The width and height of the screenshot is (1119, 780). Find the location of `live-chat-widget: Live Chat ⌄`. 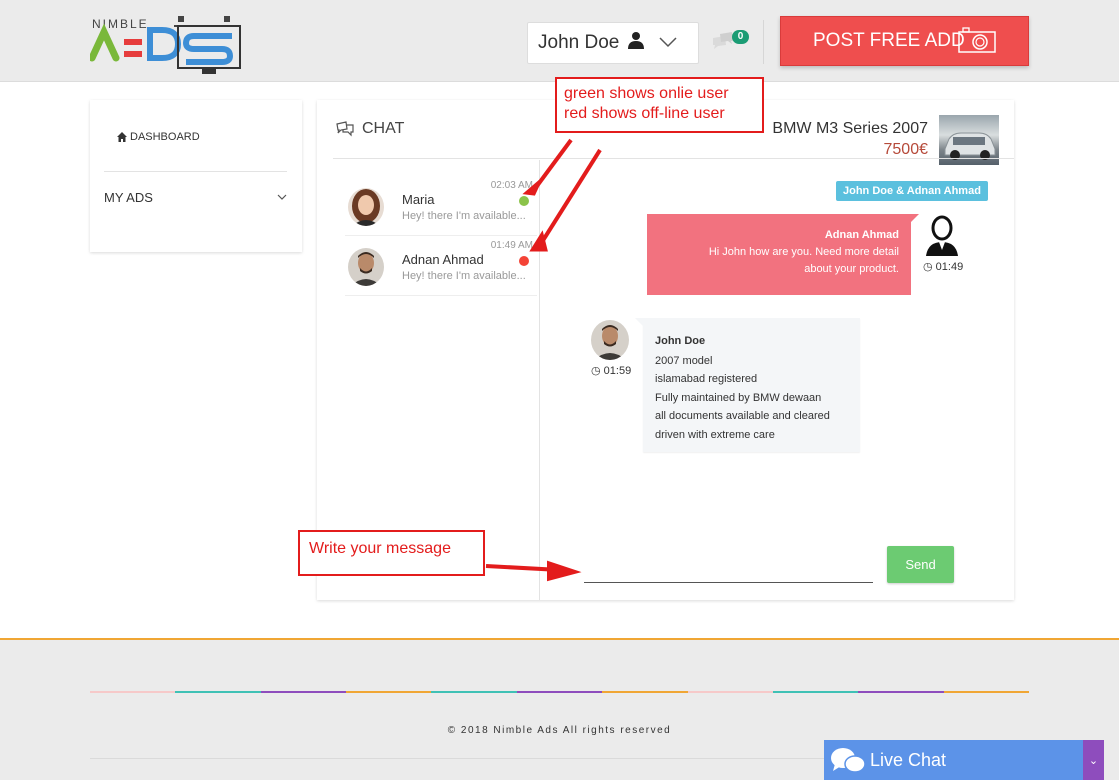

live-chat-widget: Live Chat ⌄ is located at coordinates (964, 760).